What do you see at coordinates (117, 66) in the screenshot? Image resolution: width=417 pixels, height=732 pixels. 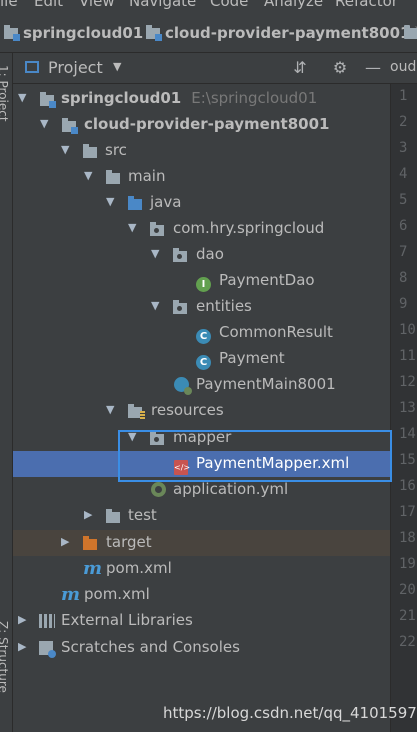 I see `chevron-down-icon: ▼` at bounding box center [117, 66].